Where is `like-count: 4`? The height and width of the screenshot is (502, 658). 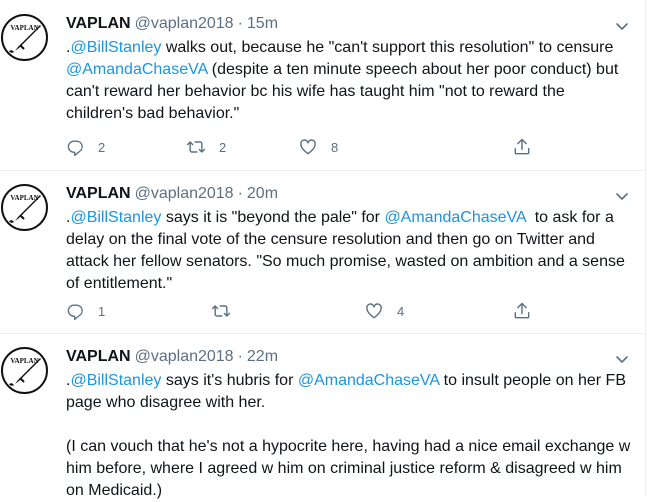 like-count: 4 is located at coordinates (401, 311).